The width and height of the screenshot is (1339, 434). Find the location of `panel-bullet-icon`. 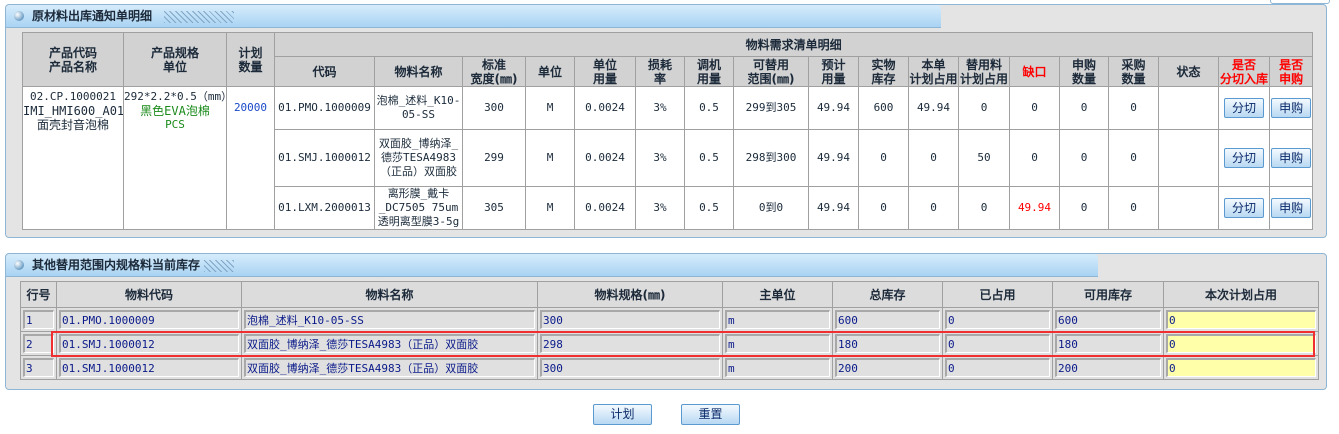

panel-bullet-icon is located at coordinates (19, 16).